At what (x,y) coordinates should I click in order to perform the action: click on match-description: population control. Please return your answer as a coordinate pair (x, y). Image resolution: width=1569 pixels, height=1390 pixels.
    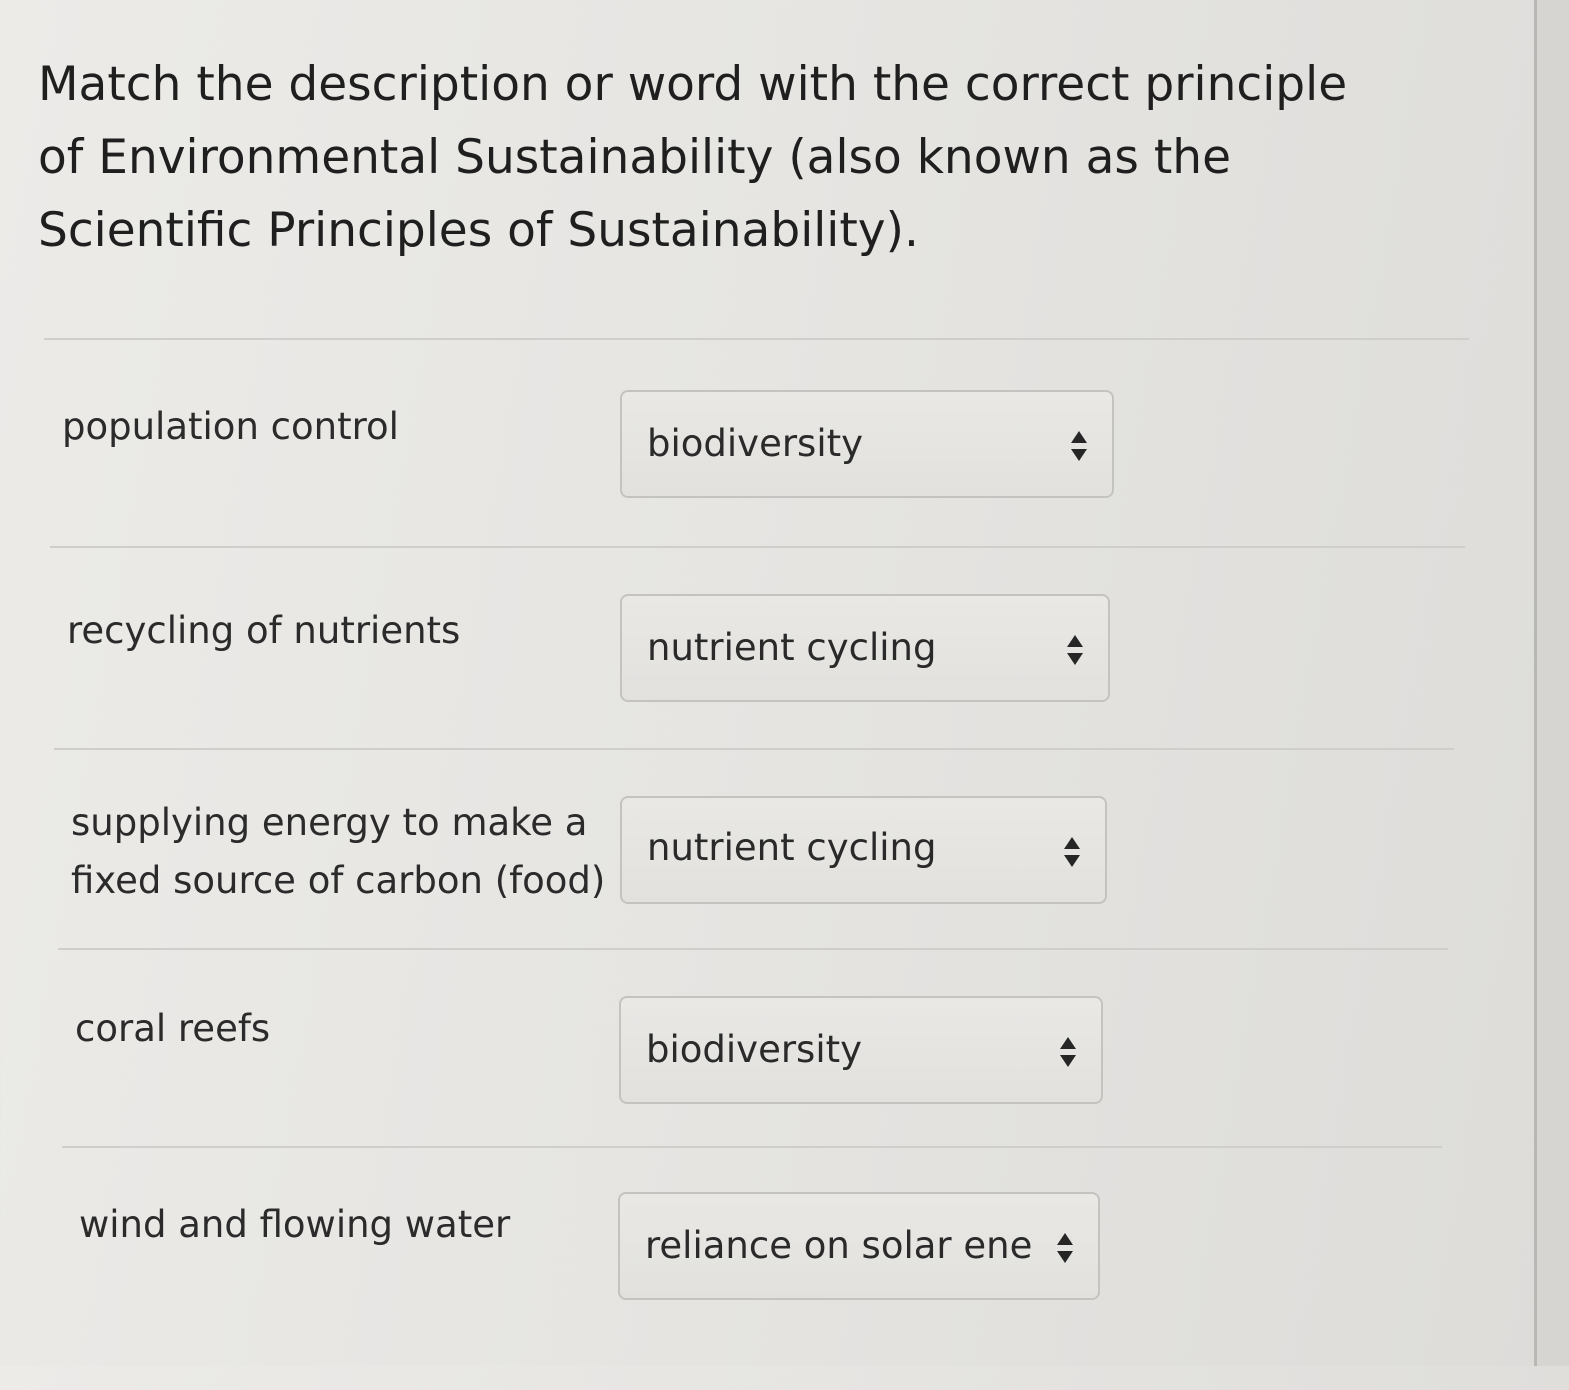
    Looking at the image, I should click on (230, 426).